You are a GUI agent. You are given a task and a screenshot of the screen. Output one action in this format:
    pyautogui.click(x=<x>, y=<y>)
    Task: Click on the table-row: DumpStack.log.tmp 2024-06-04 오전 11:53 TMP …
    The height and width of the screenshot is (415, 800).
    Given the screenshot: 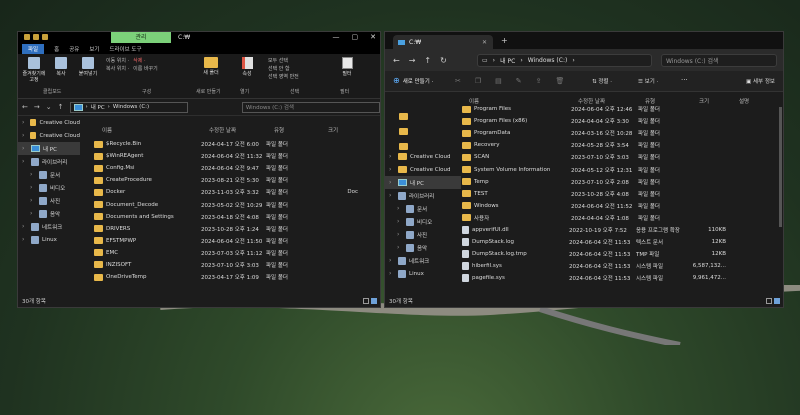 What is the action you would take?
    pyautogui.click(x=621, y=254)
    